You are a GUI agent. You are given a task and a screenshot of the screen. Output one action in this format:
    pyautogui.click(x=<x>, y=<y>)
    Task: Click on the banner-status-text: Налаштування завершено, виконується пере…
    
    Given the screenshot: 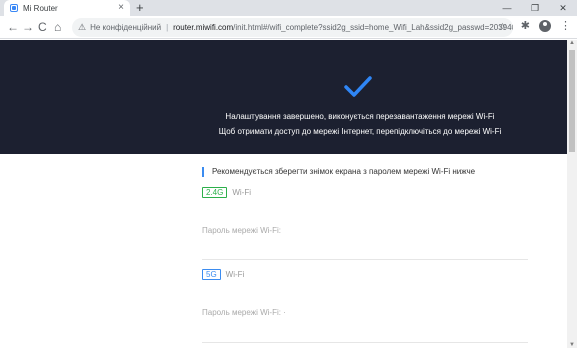 What is the action you would take?
    pyautogui.click(x=360, y=116)
    